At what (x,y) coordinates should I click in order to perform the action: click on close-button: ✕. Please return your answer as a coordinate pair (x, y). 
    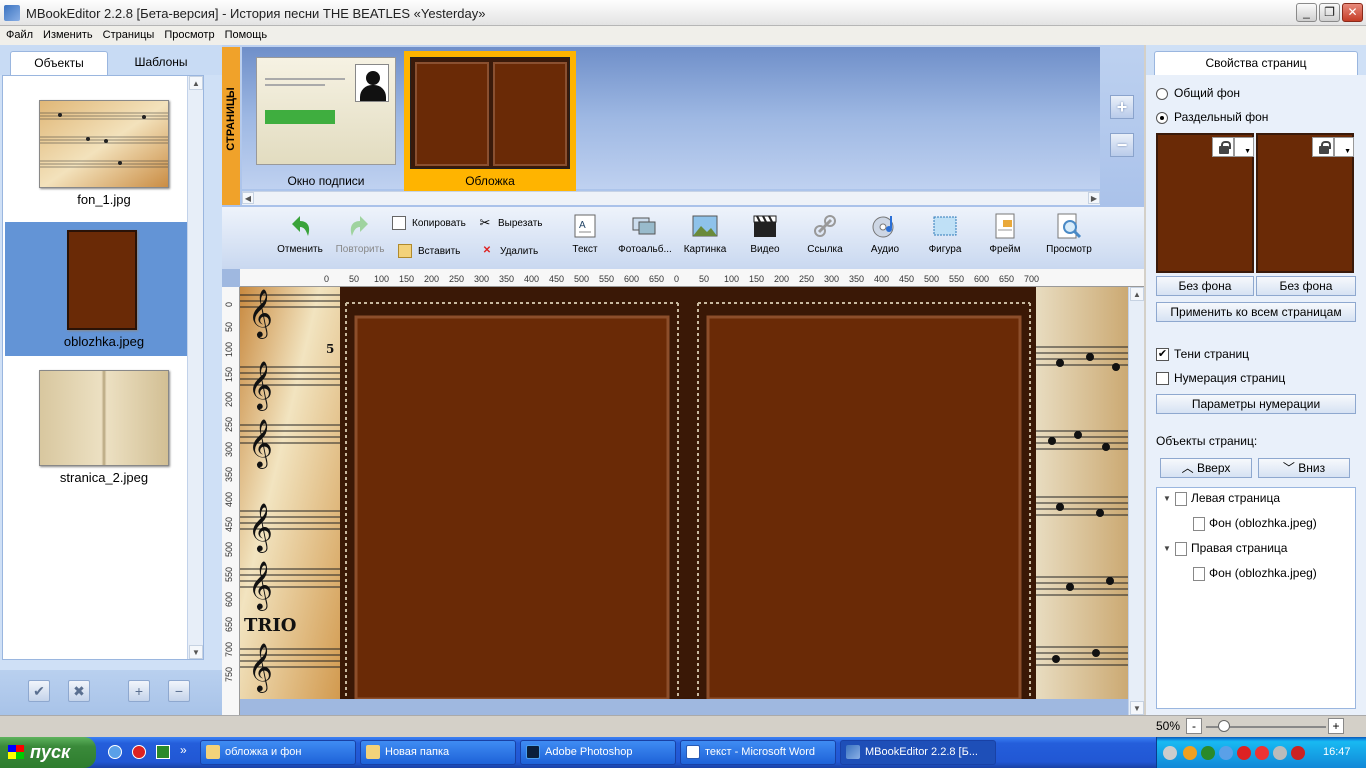
    Looking at the image, I should click on (1352, 12).